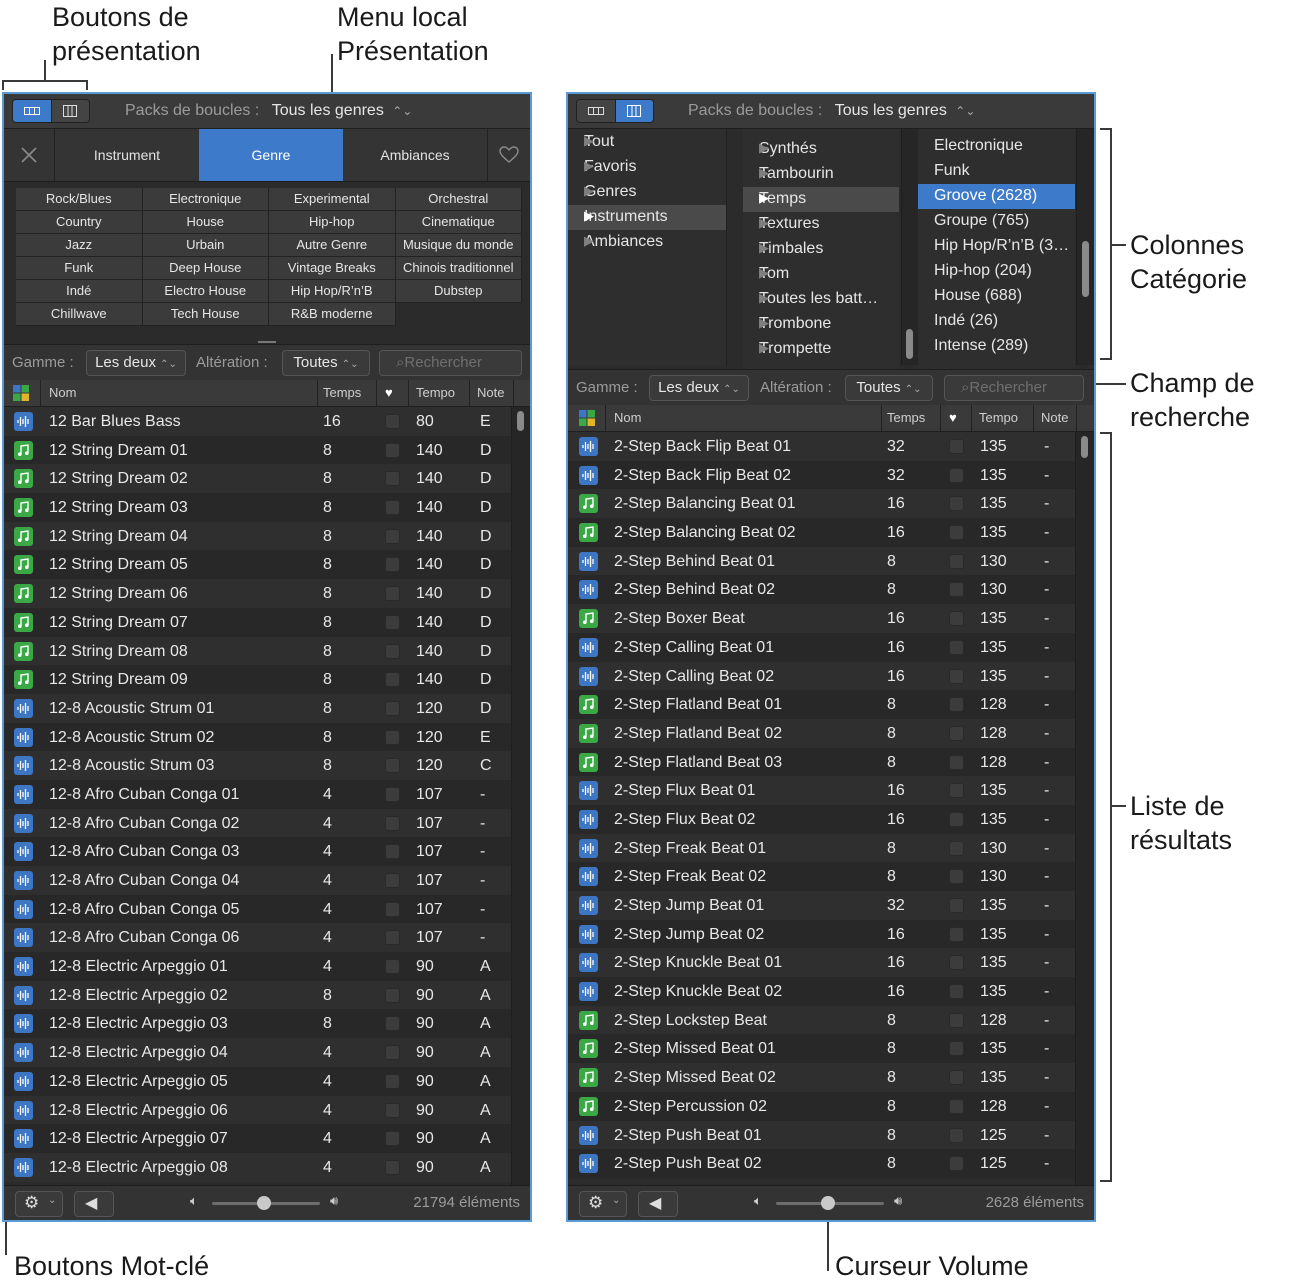 The image size is (1293, 1287). I want to click on keyword-button: Dubstep, so click(458, 291).